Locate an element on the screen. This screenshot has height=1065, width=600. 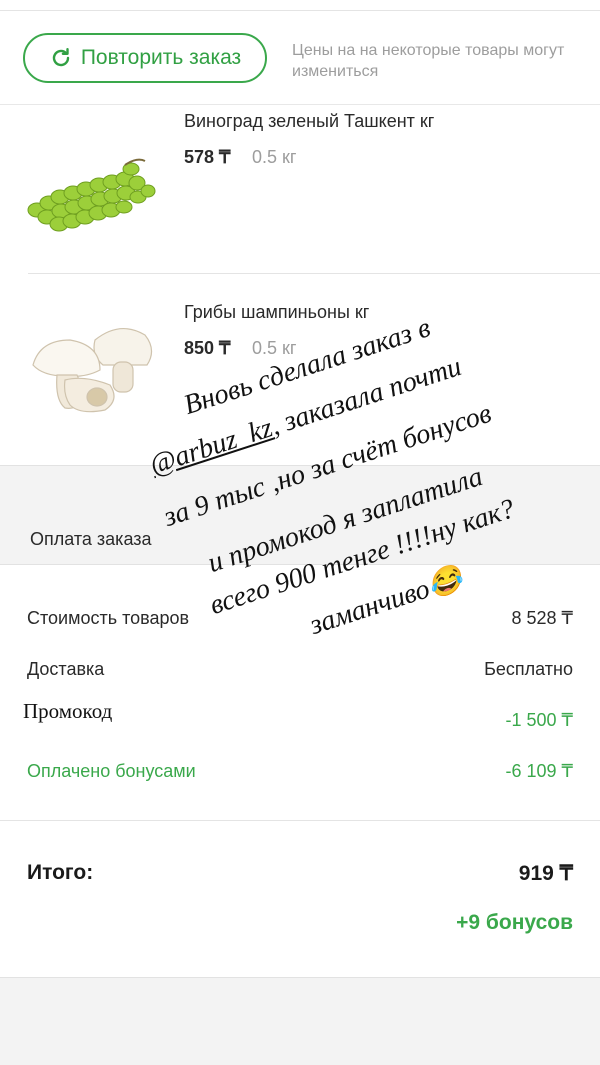
bonus-paid-value: -6 109 ₸ is located at coordinates (539, 771).